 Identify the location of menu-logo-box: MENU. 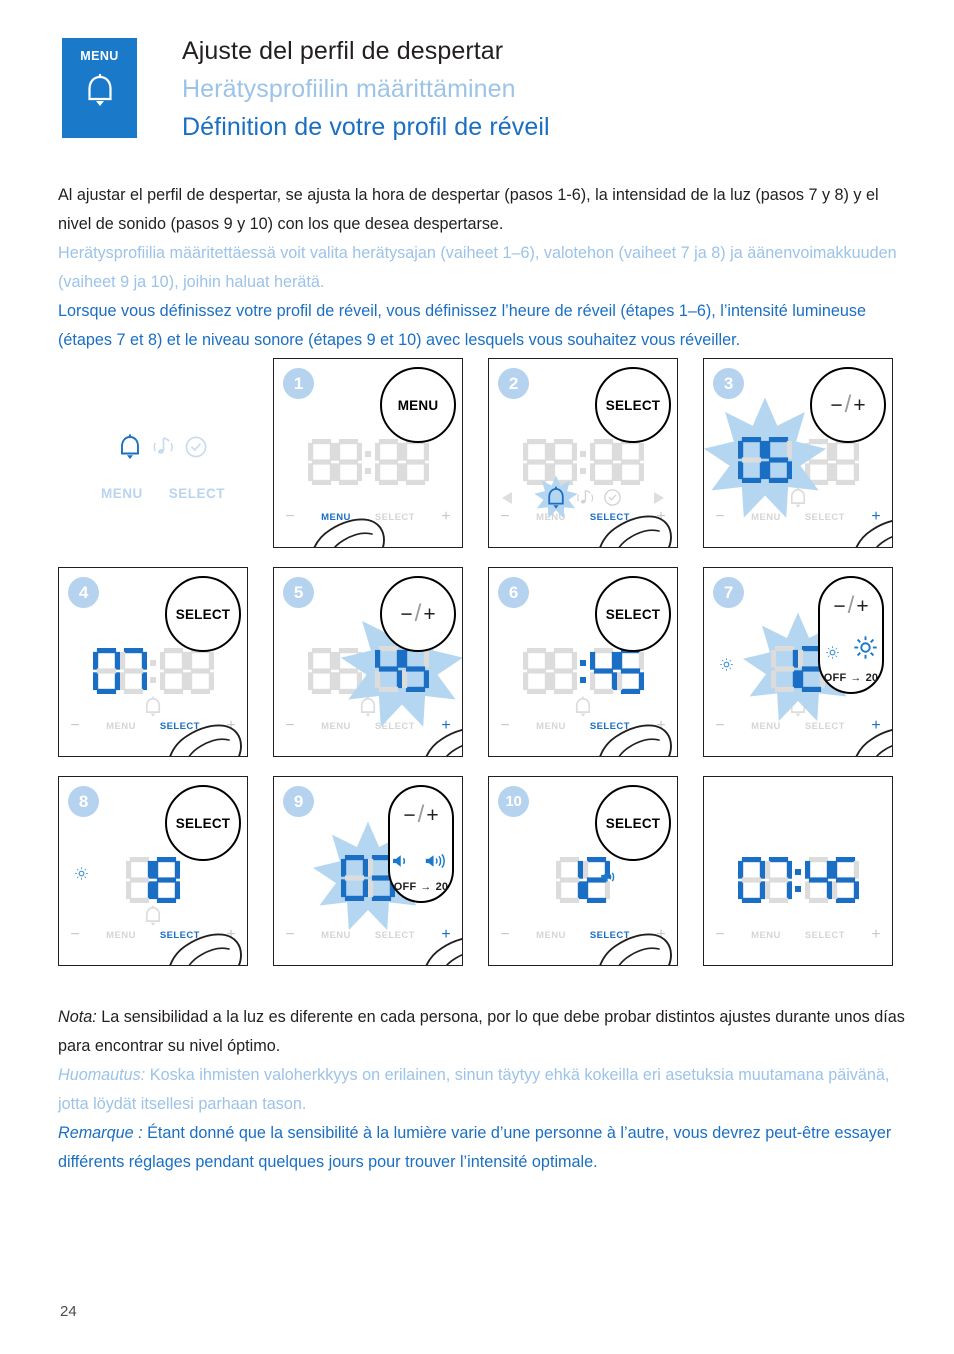
(99, 88).